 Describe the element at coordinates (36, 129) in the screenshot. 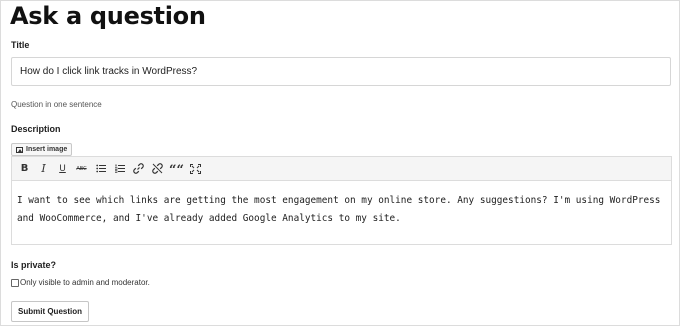

I see `description-label: Description` at that location.